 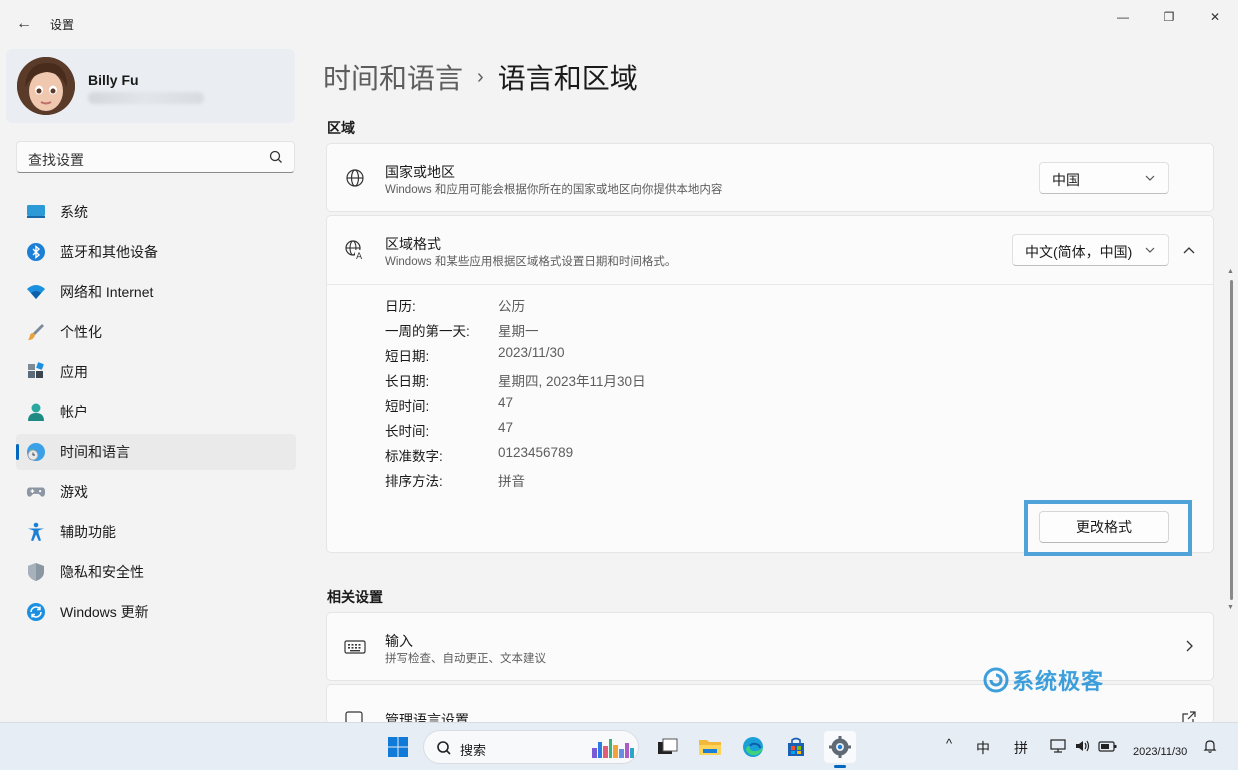 I want to click on svg-text: A, so click(x=359, y=256).